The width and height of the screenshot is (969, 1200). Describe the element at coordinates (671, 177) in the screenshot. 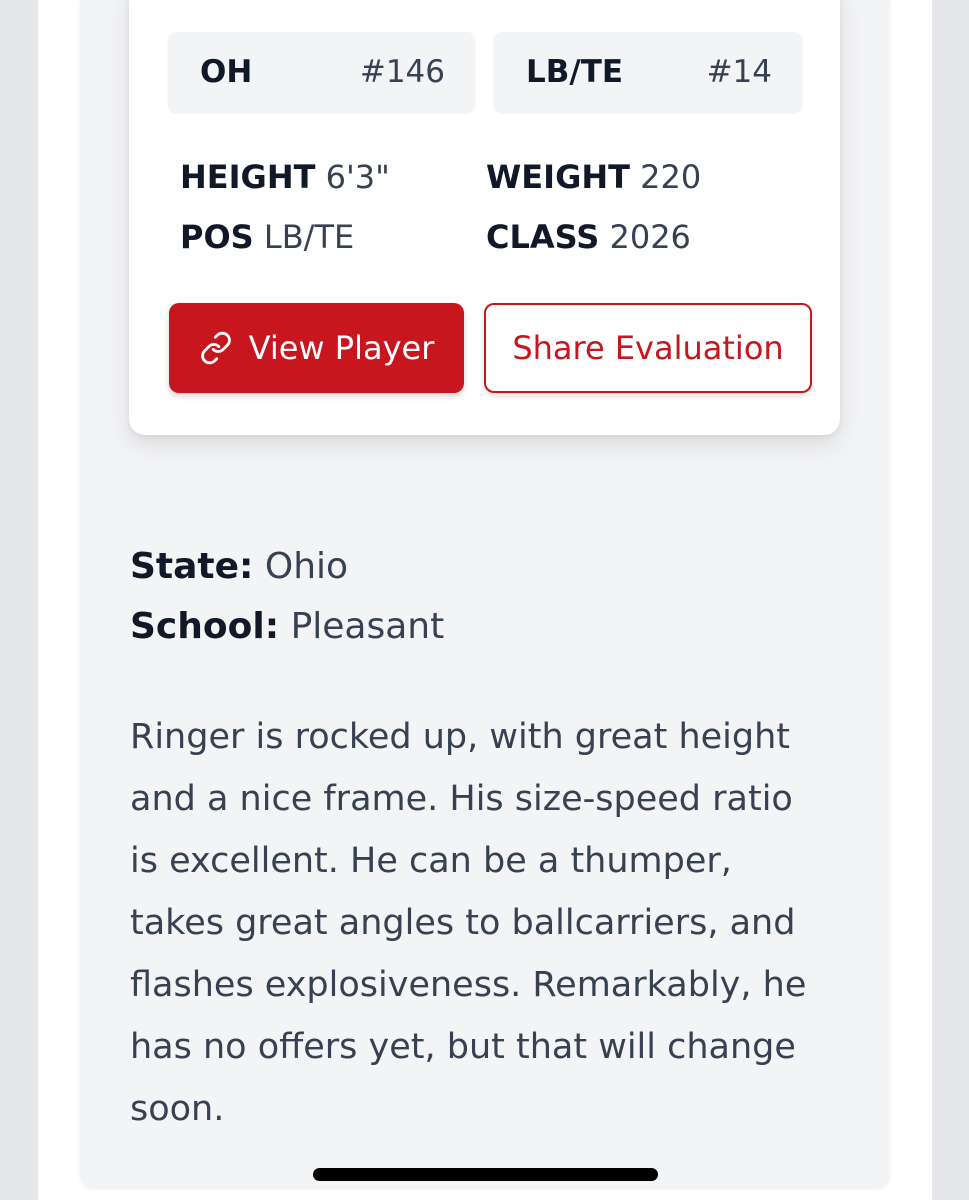

I see `stat-weight-value: 220` at that location.